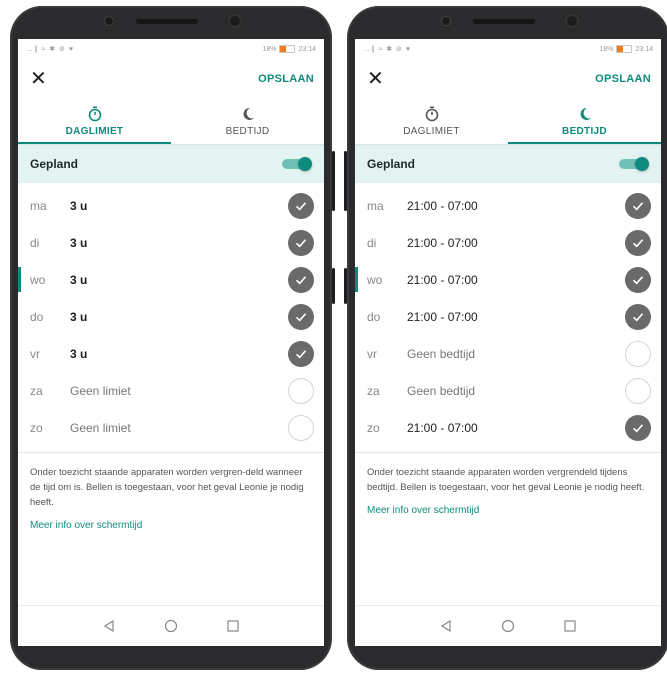  I want to click on day-row-vr: vr 3 u, so click(171, 353).